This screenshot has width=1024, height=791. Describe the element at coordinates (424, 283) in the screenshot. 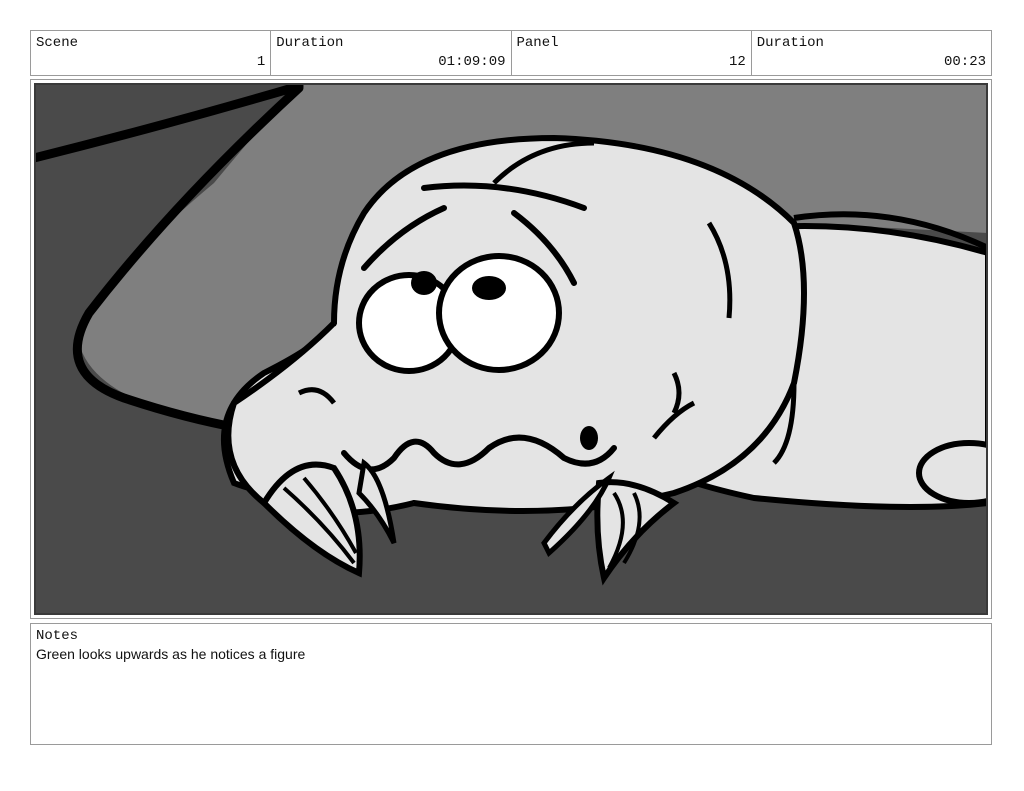

I see `left-pupil` at that location.